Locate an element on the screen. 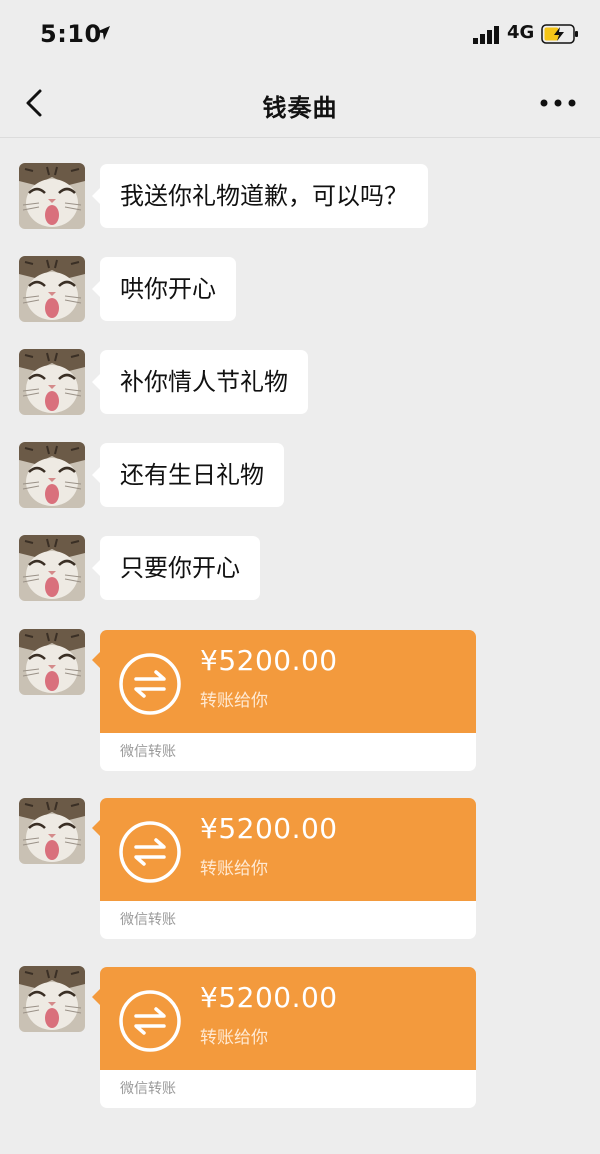 The width and height of the screenshot is (600, 1154). network-type: 4G is located at coordinates (521, 32).